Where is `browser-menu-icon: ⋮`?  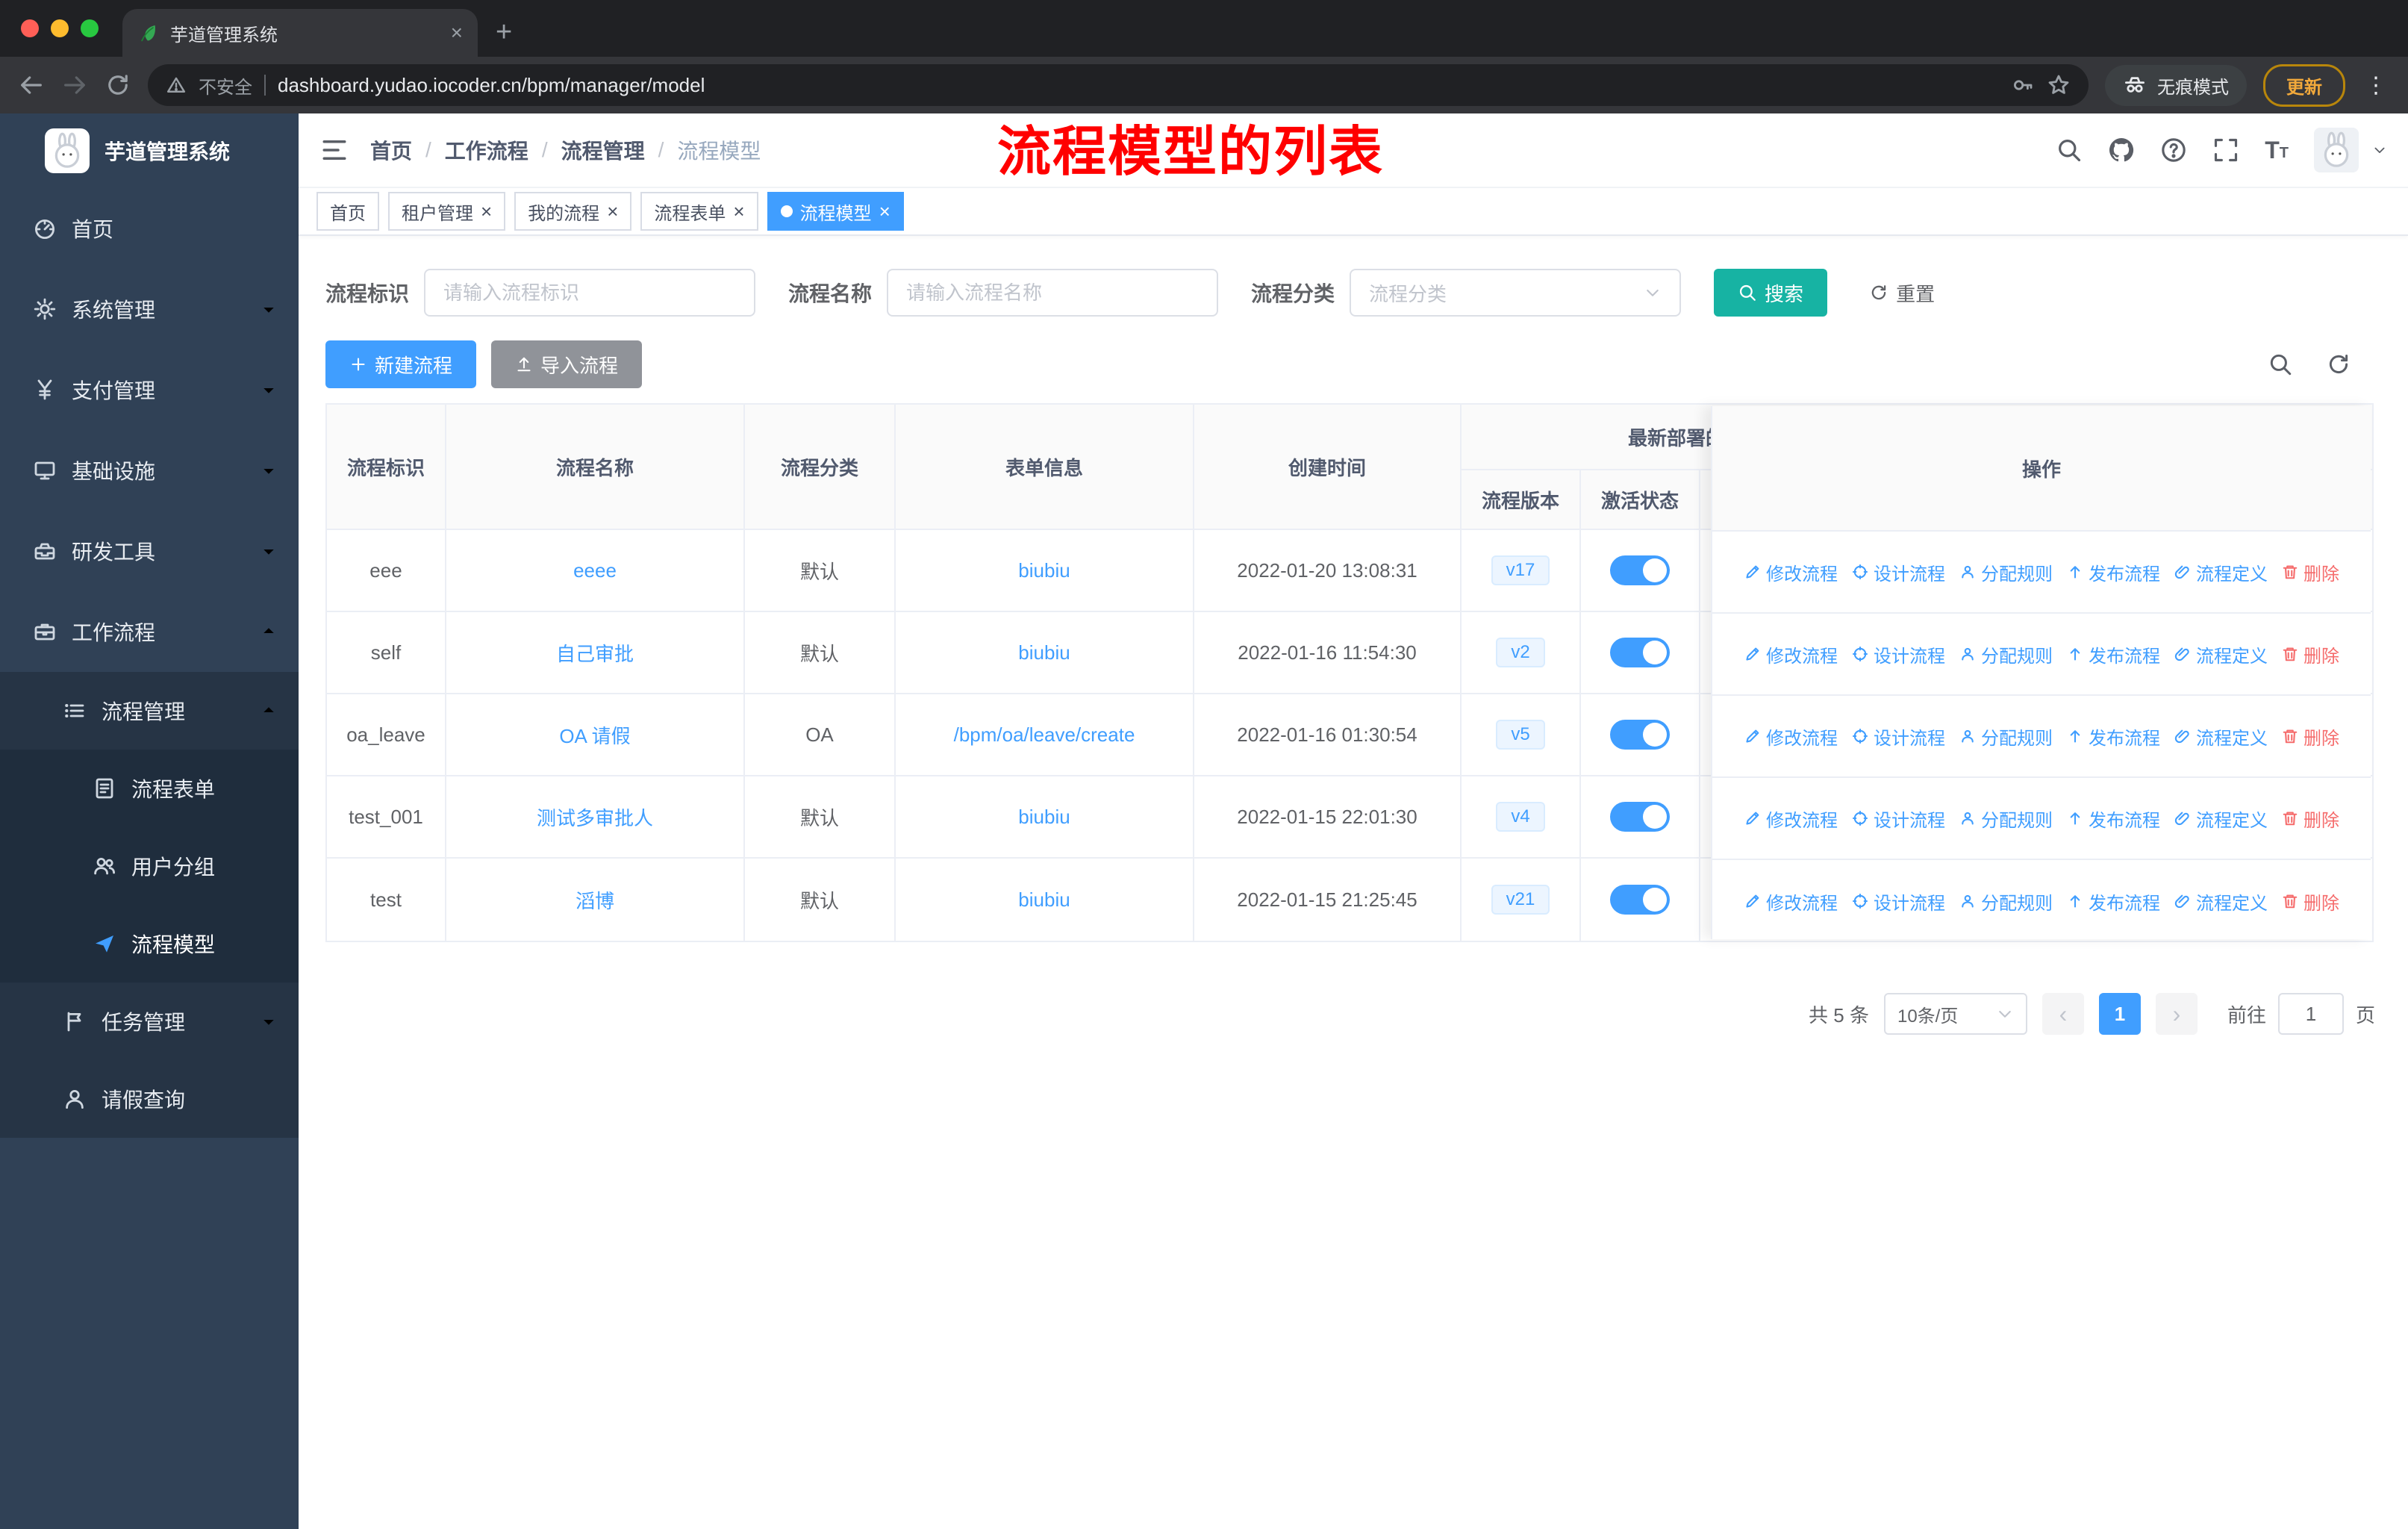 browser-menu-icon: ⋮ is located at coordinates (2376, 85).